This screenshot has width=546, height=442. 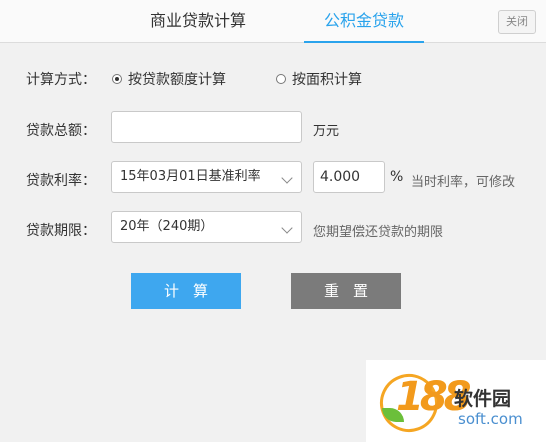 What do you see at coordinates (190, 176) in the screenshot?
I see `rate-select-value: 15年03月01日基准利率` at bounding box center [190, 176].